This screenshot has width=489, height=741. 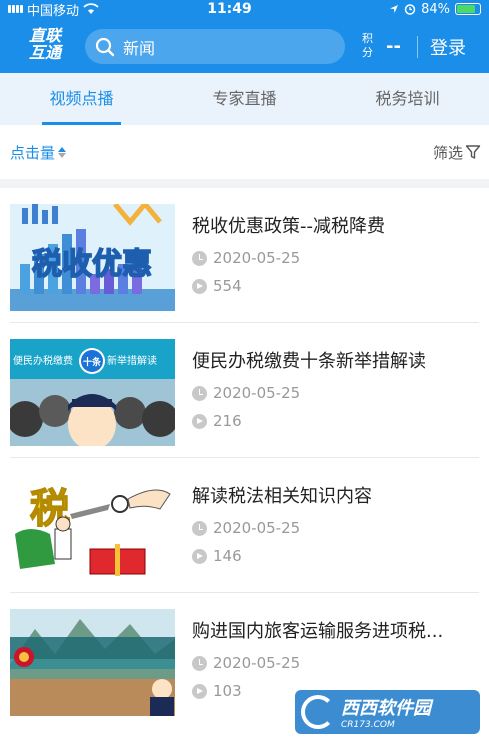 I want to click on video-views: 146, so click(x=217, y=556).